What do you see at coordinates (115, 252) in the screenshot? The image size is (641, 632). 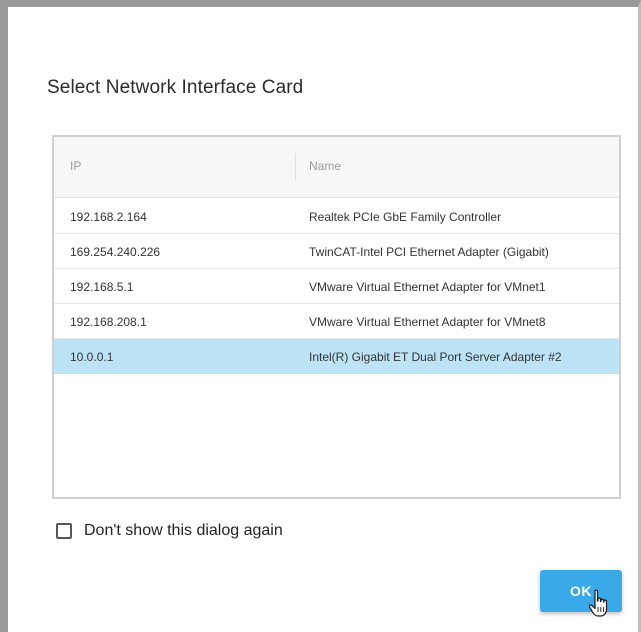 I see `cell-ip: 169.254.240.226` at bounding box center [115, 252].